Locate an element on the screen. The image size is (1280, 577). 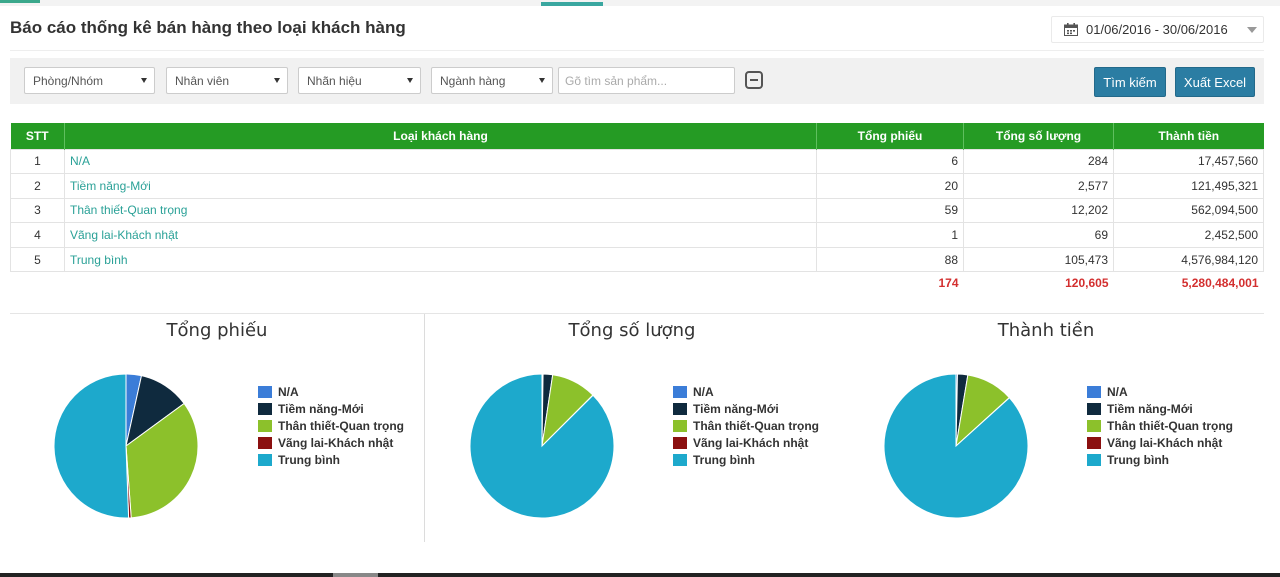
table-row: 2 Tiềm năng-Mới 20 2,577 121,495,321 is located at coordinates (637, 186).